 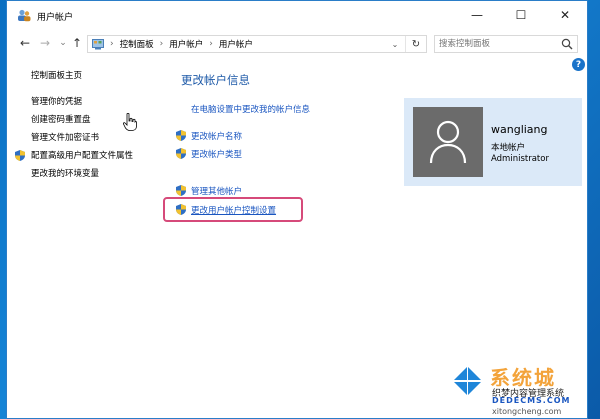 What do you see at coordinates (565, 15) in the screenshot?
I see `close-button: ✕` at bounding box center [565, 15].